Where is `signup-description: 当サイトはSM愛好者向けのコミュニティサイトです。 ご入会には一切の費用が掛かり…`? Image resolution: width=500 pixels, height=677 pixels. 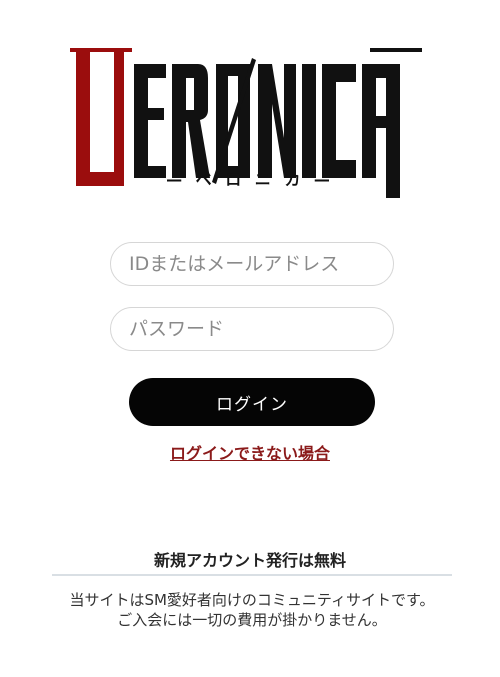 signup-description: 当サイトはSM愛好者向けのコミュニティサイトです。 ご入会には一切の費用が掛かり… is located at coordinates (252, 610).